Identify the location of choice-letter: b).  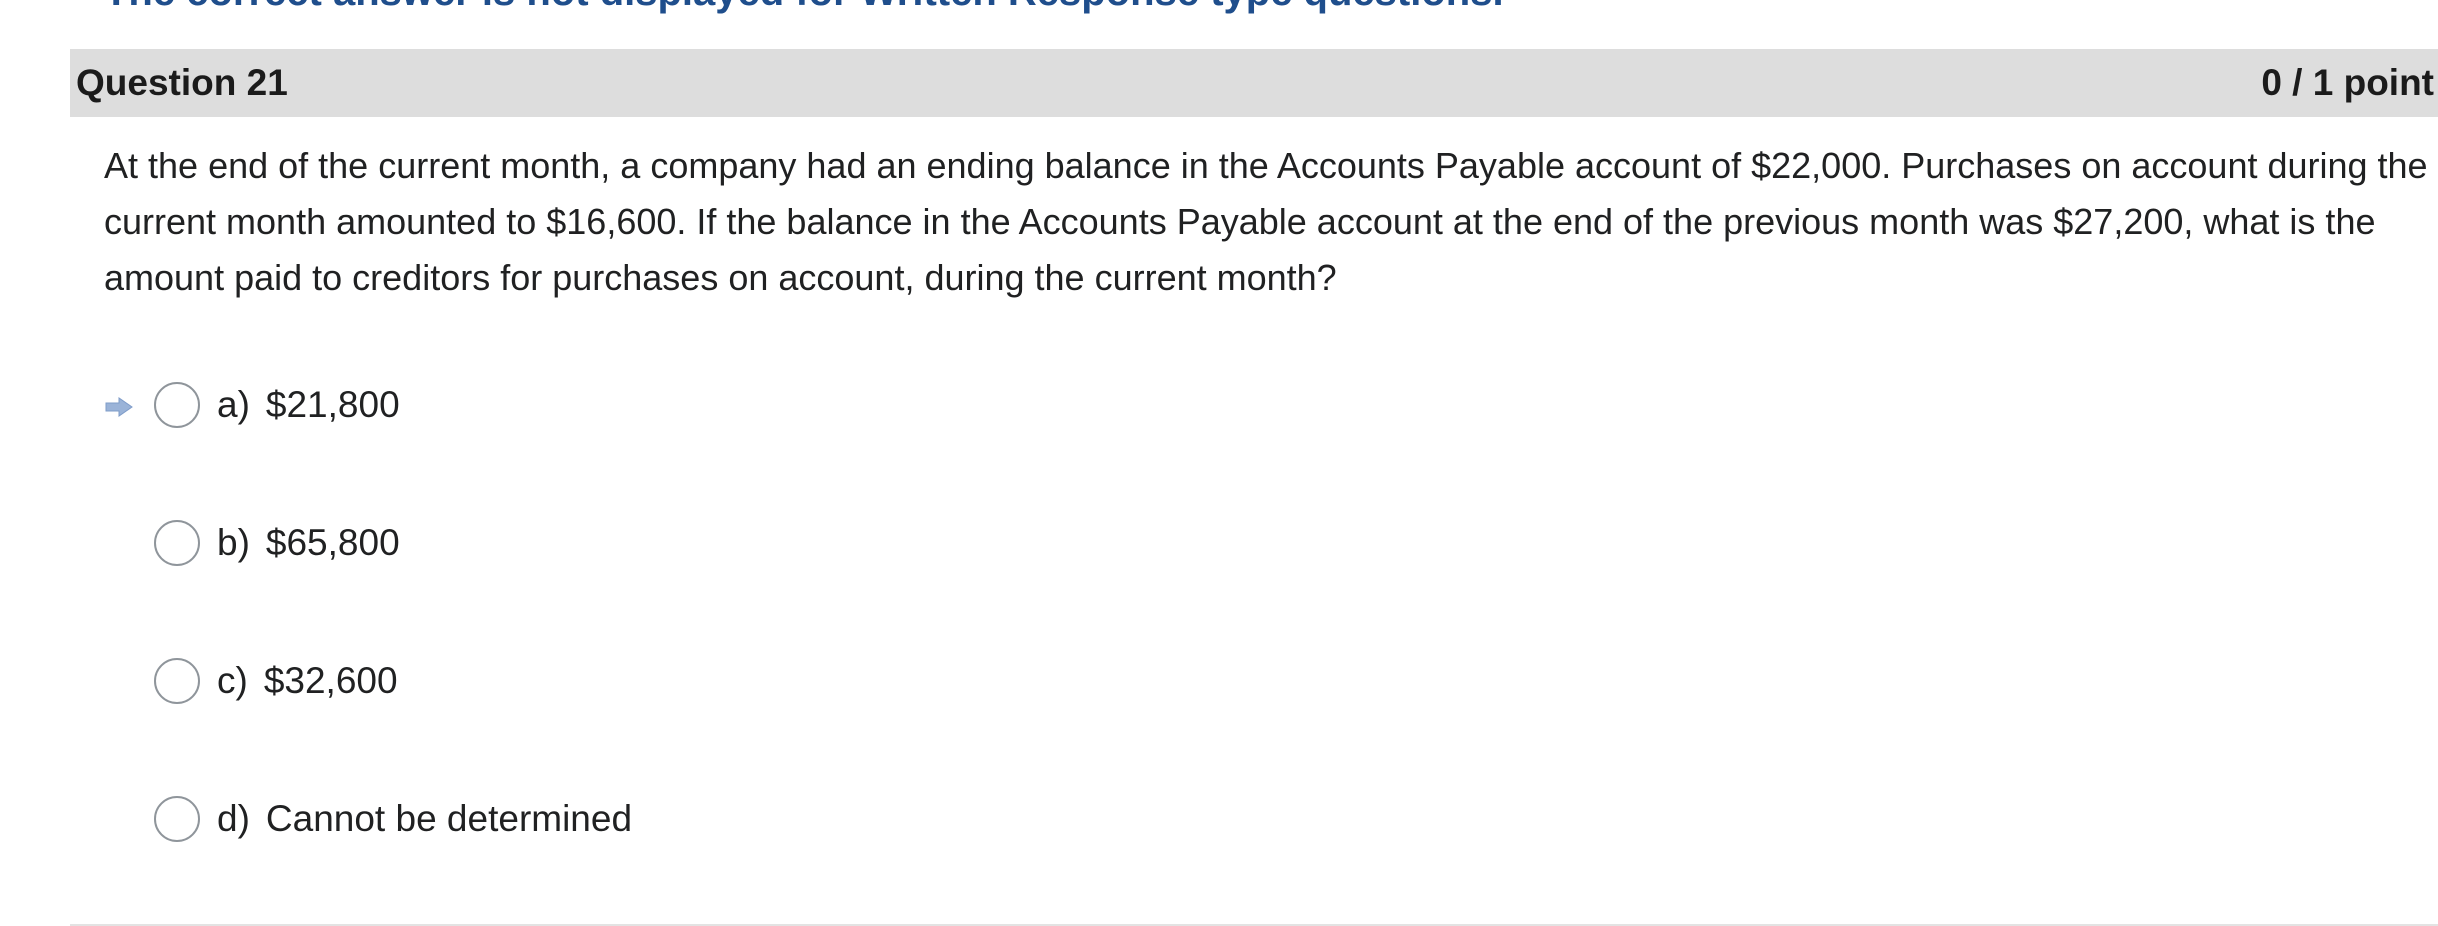
(233, 542).